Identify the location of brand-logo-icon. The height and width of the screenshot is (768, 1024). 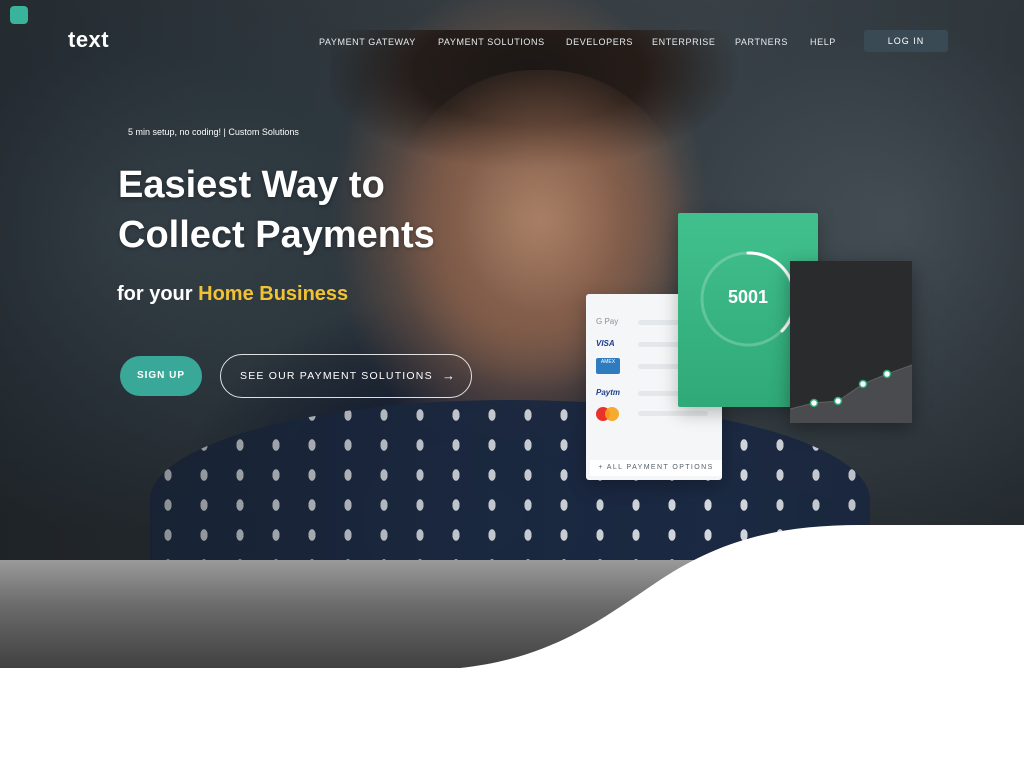
(19, 15).